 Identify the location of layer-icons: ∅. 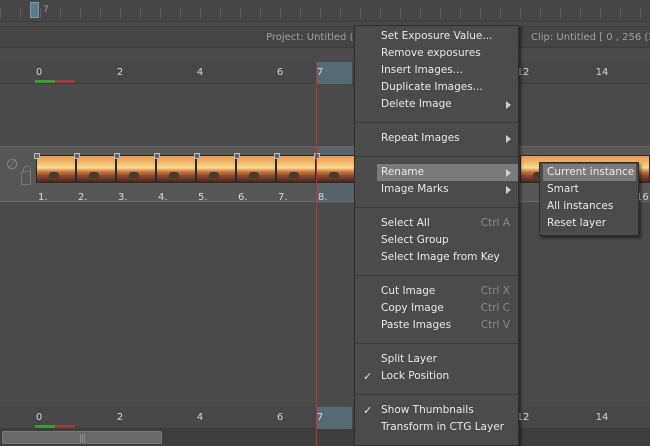
(17, 175).